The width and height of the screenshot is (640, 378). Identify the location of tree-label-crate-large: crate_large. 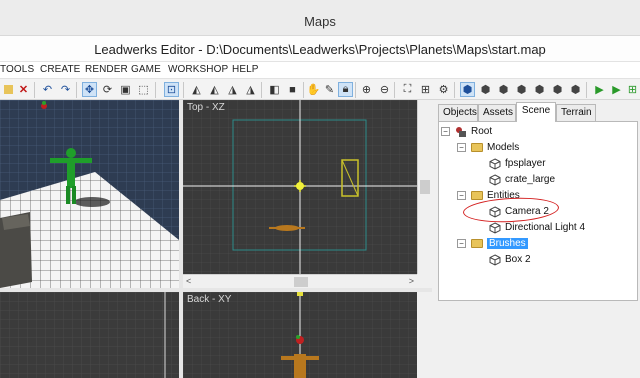
(530, 179).